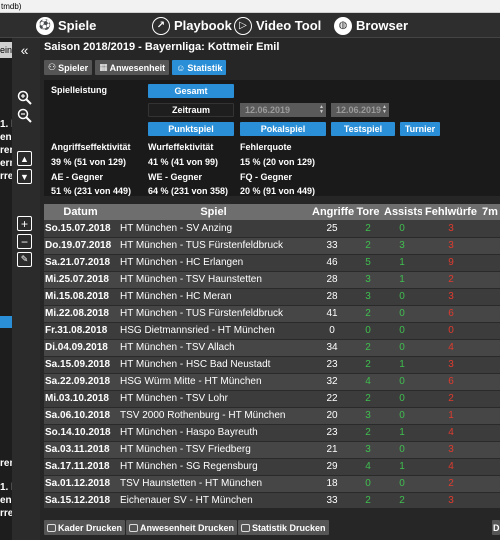 Image resolution: width=500 pixels, height=540 pixels. Describe the element at coordinates (24, 223) in the screenshot. I see `add-icon: +` at that location.